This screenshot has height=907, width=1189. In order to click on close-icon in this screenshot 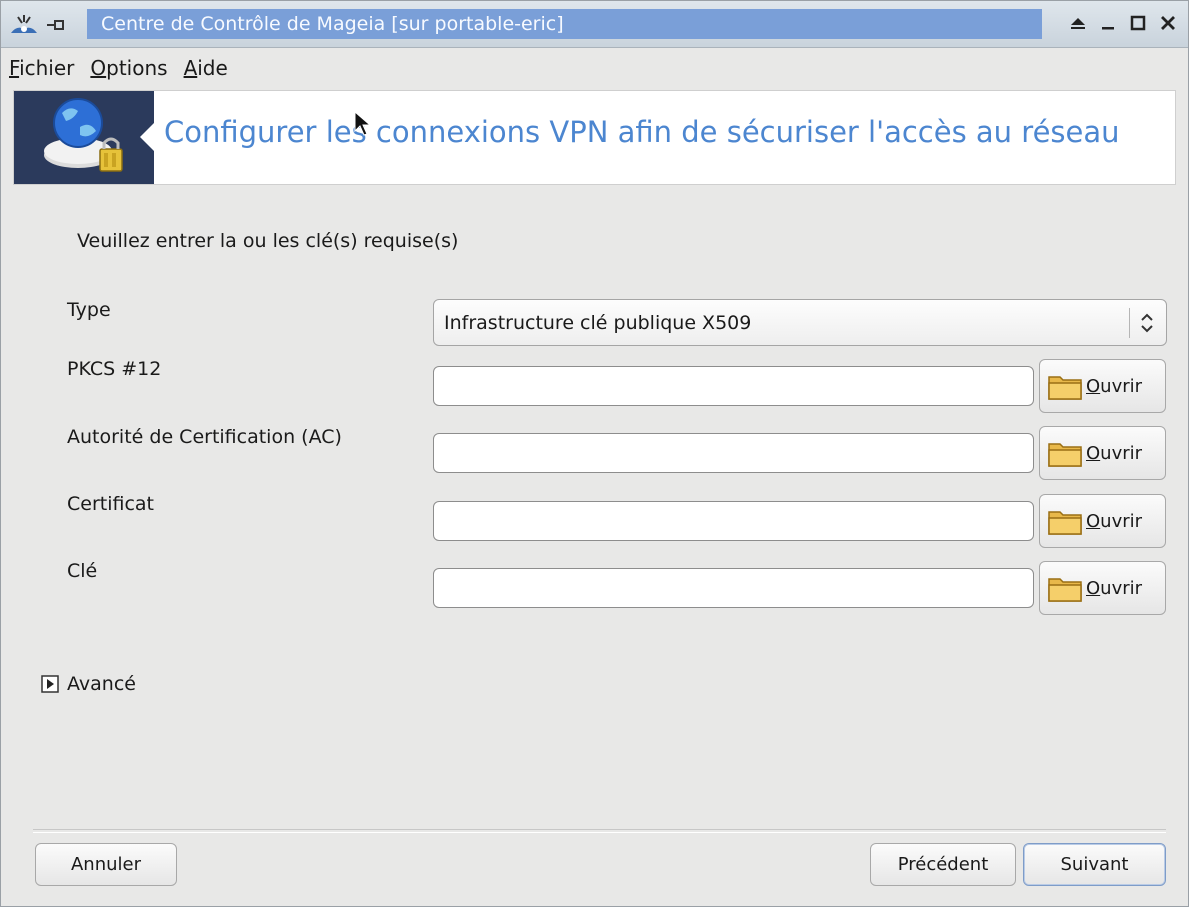, I will do `click(1168, 23)`.